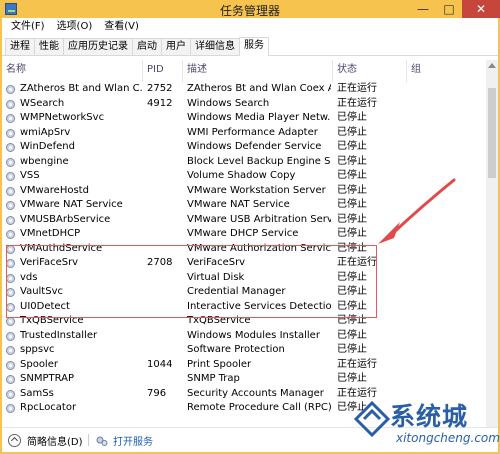  I want to click on service-name: sppsvc, so click(74, 350).